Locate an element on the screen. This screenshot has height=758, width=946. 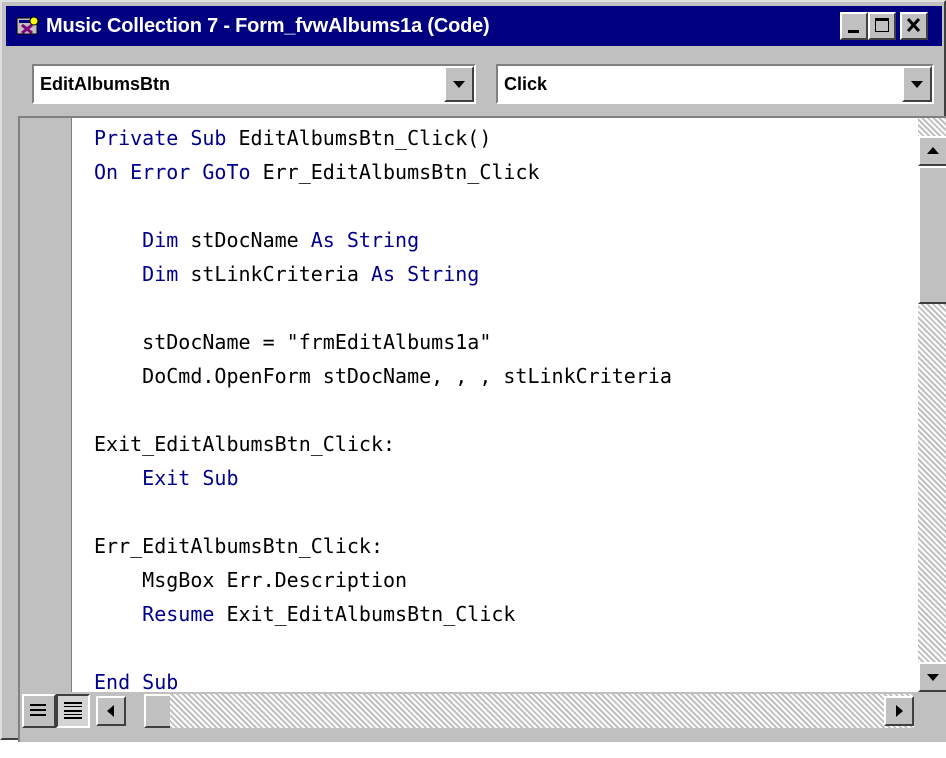
code-text: MsgBox Err.Description is located at coordinates (251, 580).